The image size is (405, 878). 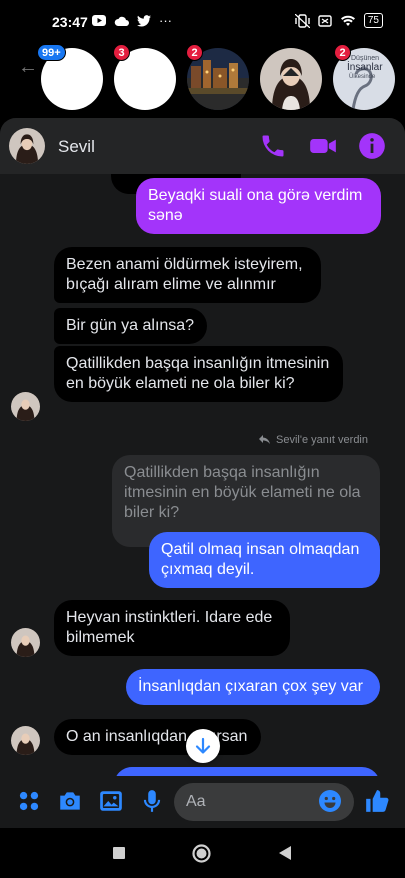 I want to click on status-bar: 23:47 ··· 75, so click(x=202, y=21).